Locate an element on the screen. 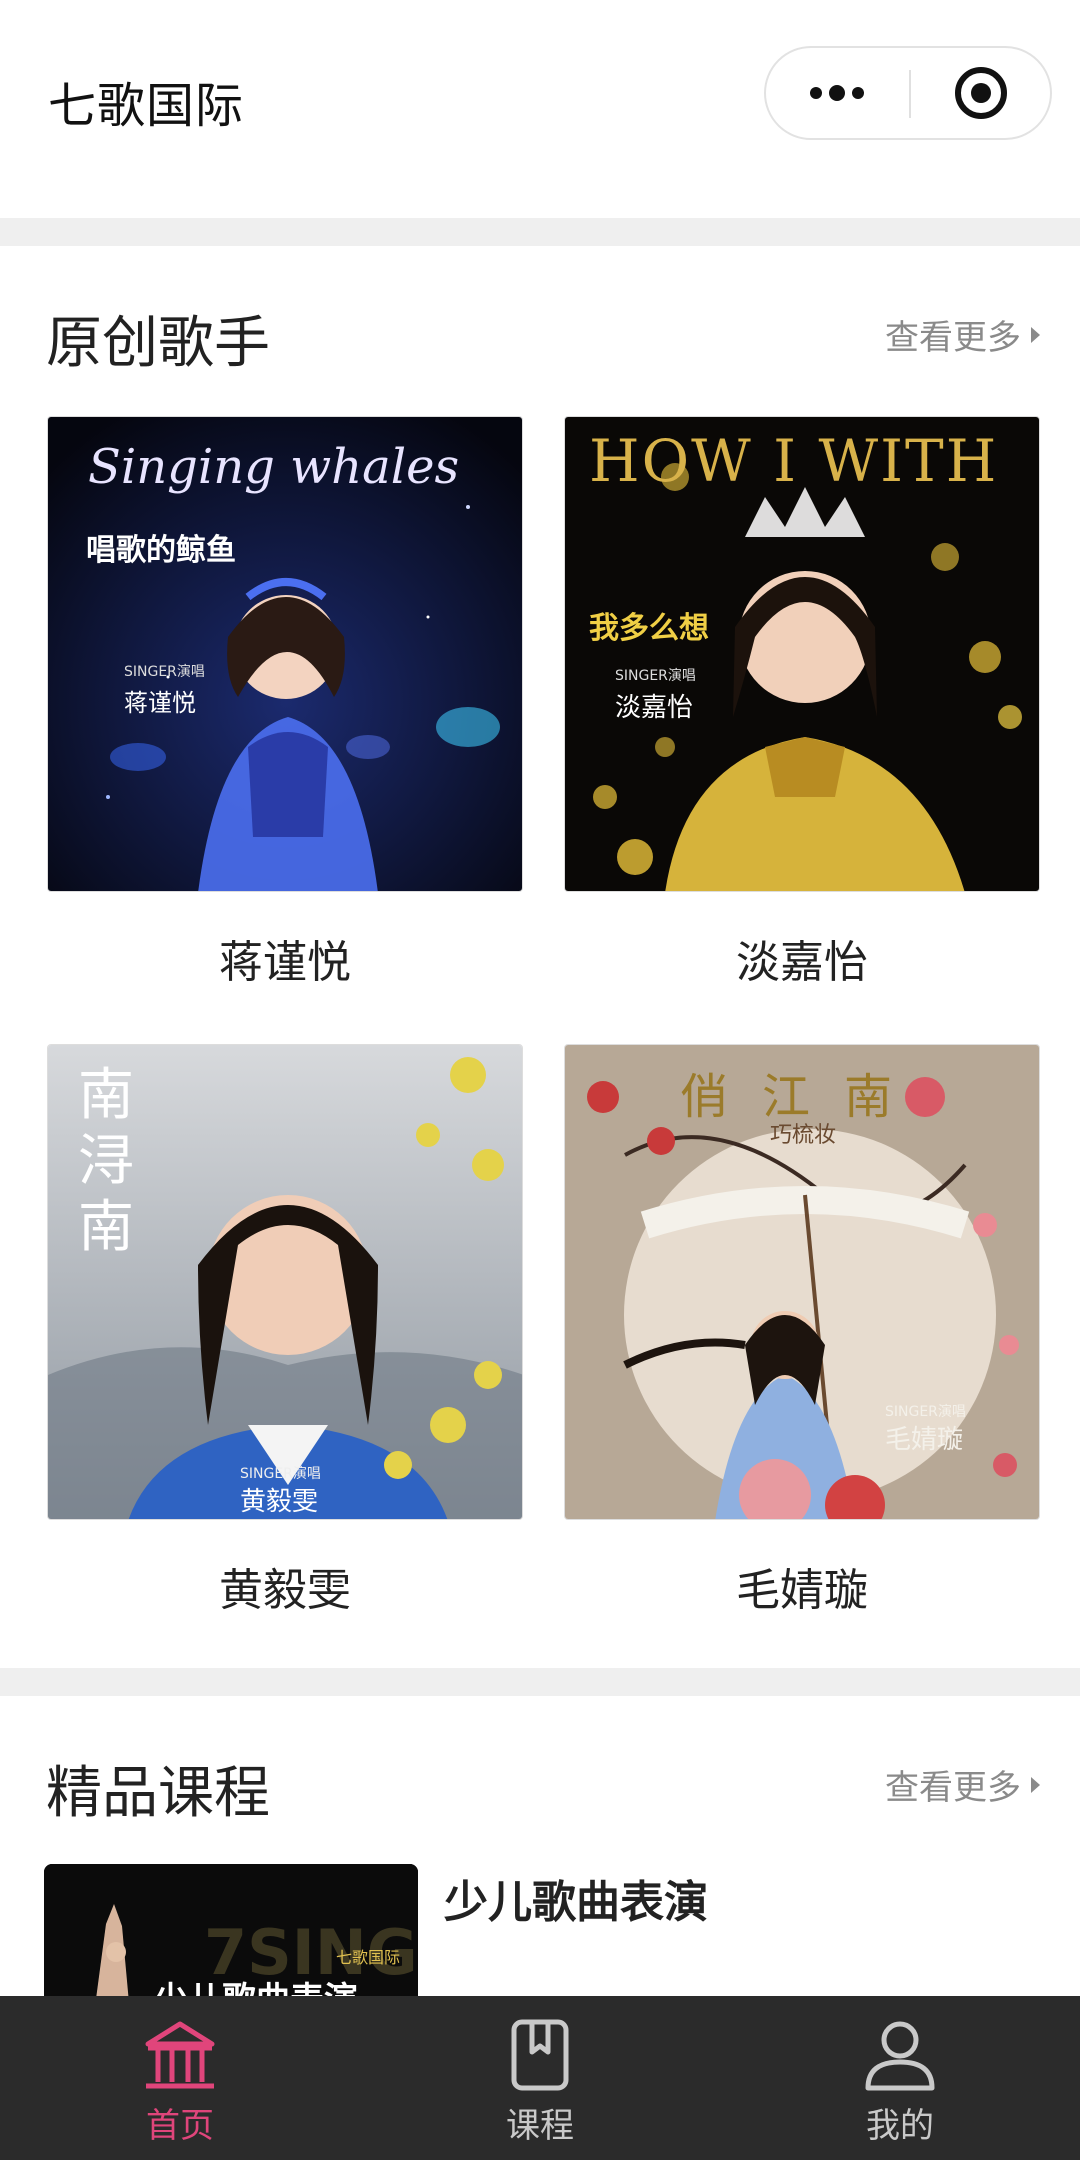 The image size is (1080, 2160). cover-subtitle: 巧梳妆 is located at coordinates (802, 1135).